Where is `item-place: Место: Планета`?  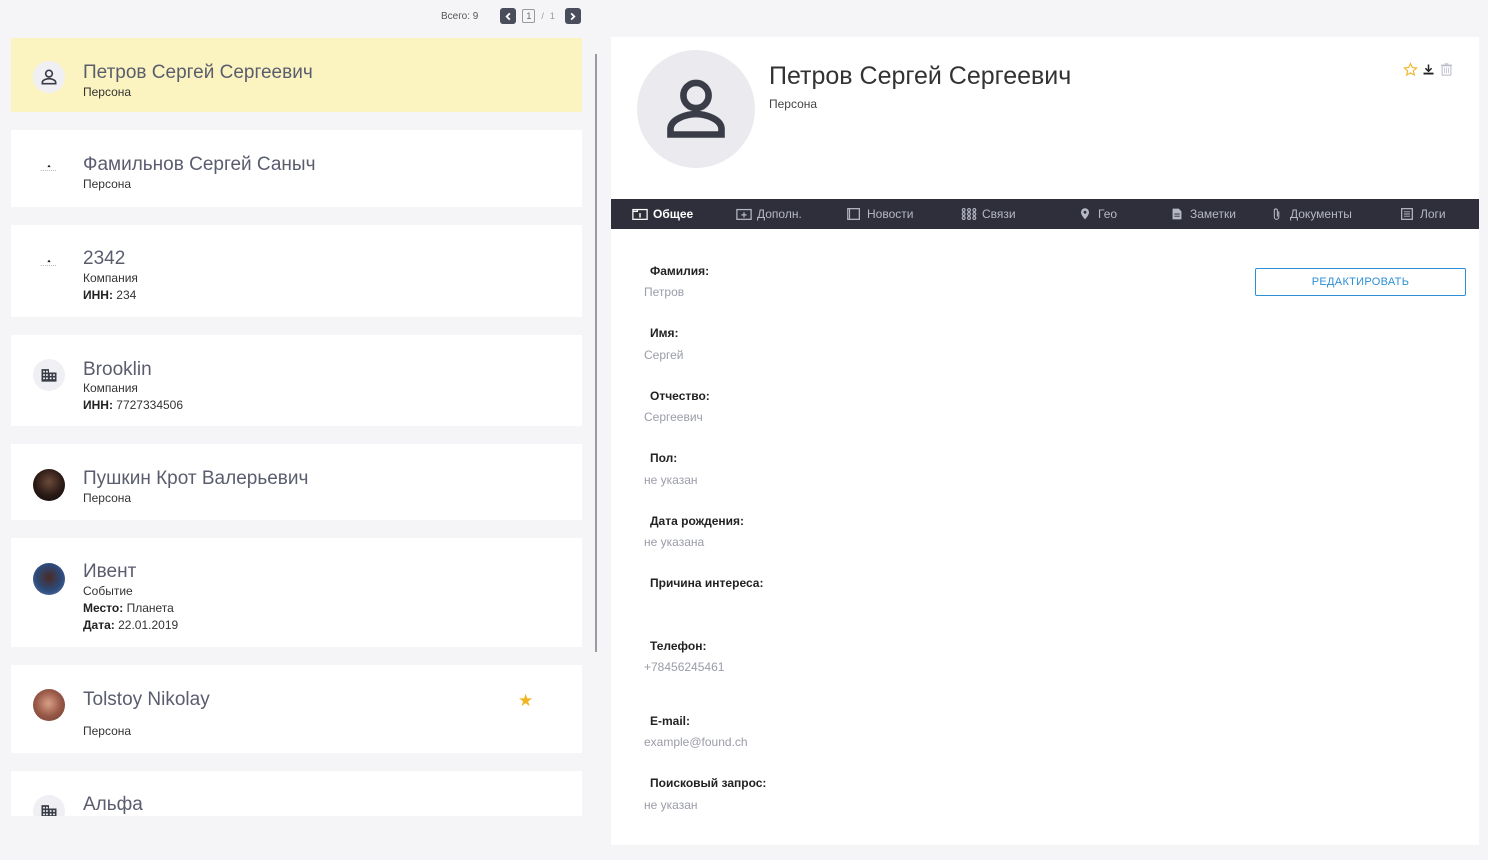 item-place: Место: Планета is located at coordinates (128, 608).